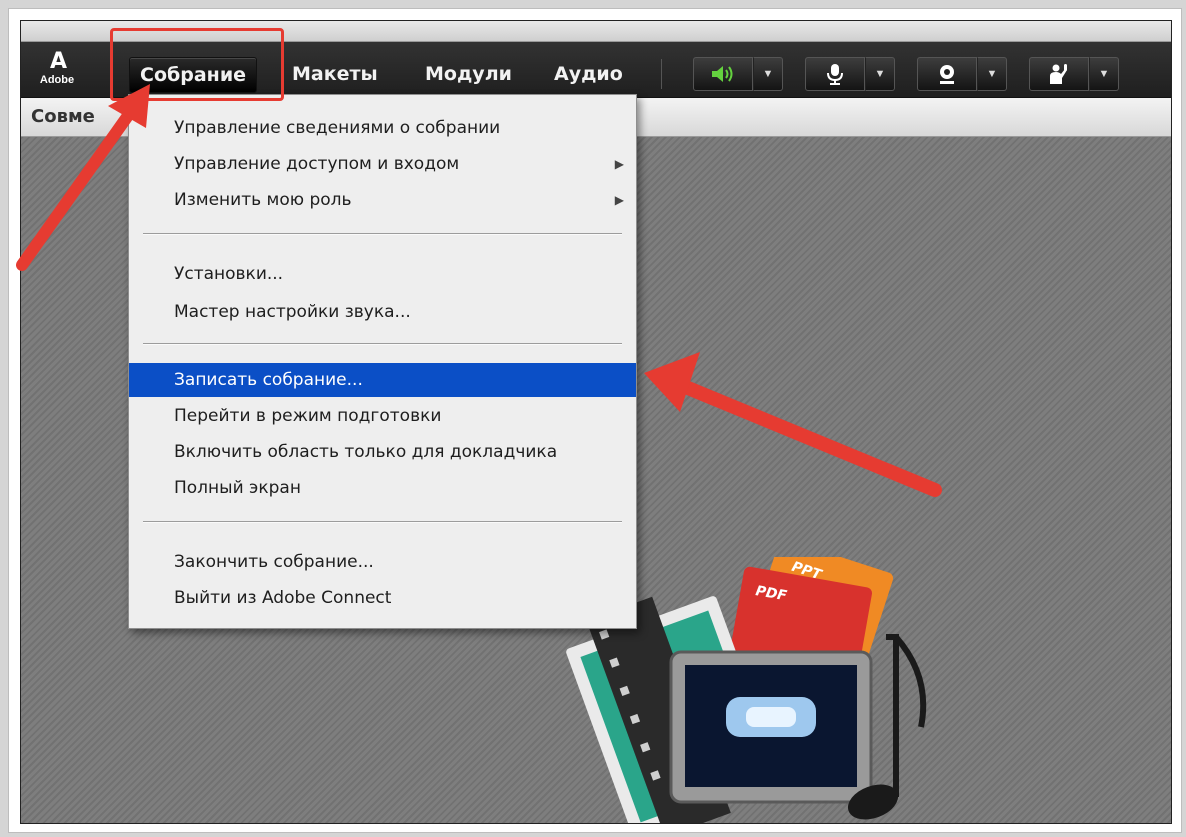 The height and width of the screenshot is (837, 1186). I want to click on annotation-arrow-up, so click(83, 177).